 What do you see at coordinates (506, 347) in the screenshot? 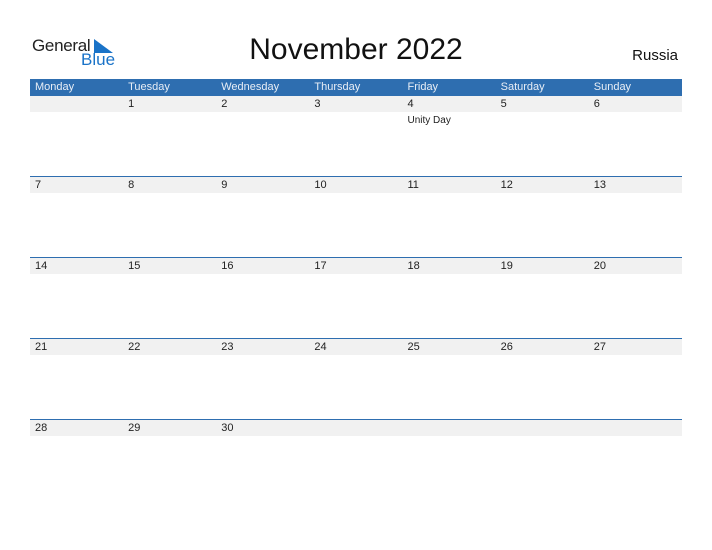
I see `day-number: 26` at bounding box center [506, 347].